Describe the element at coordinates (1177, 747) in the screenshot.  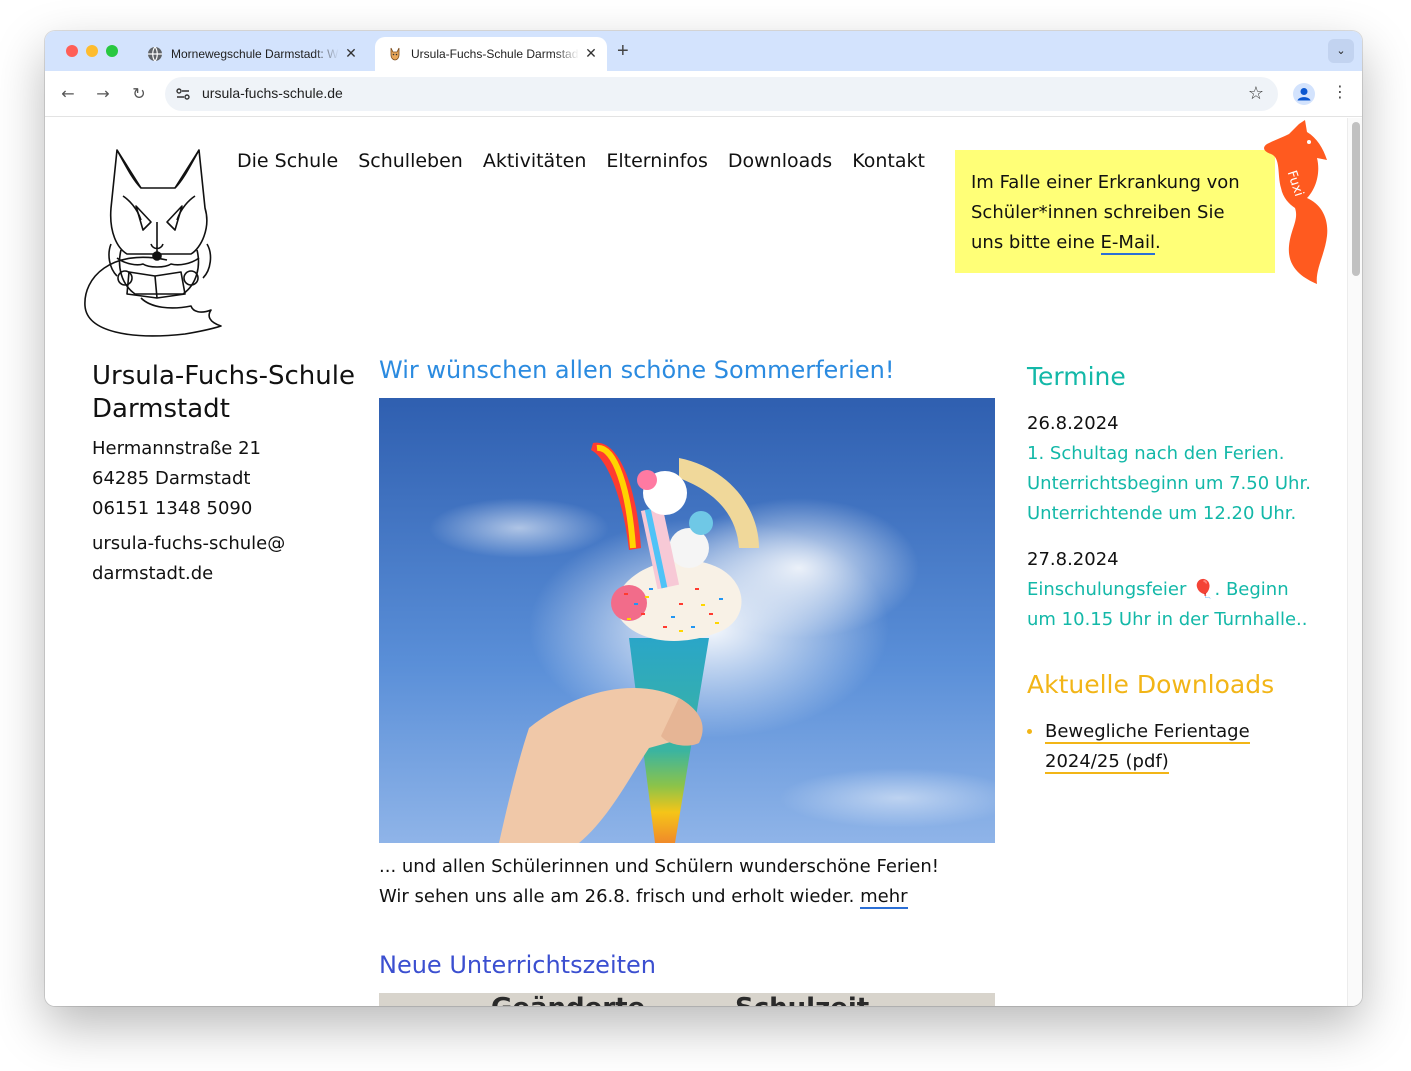
I see `download-item: Bewegliche Ferientage 2024/25 (pdf)` at that location.